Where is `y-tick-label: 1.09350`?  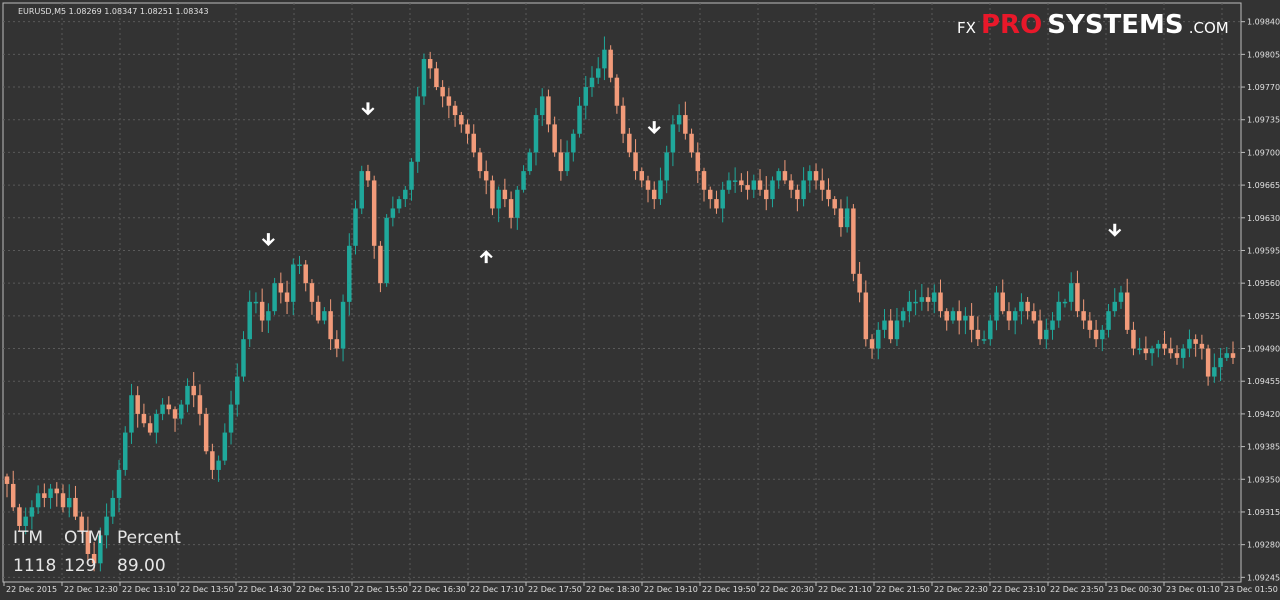
y-tick-label: 1.09350 is located at coordinates (1263, 479).